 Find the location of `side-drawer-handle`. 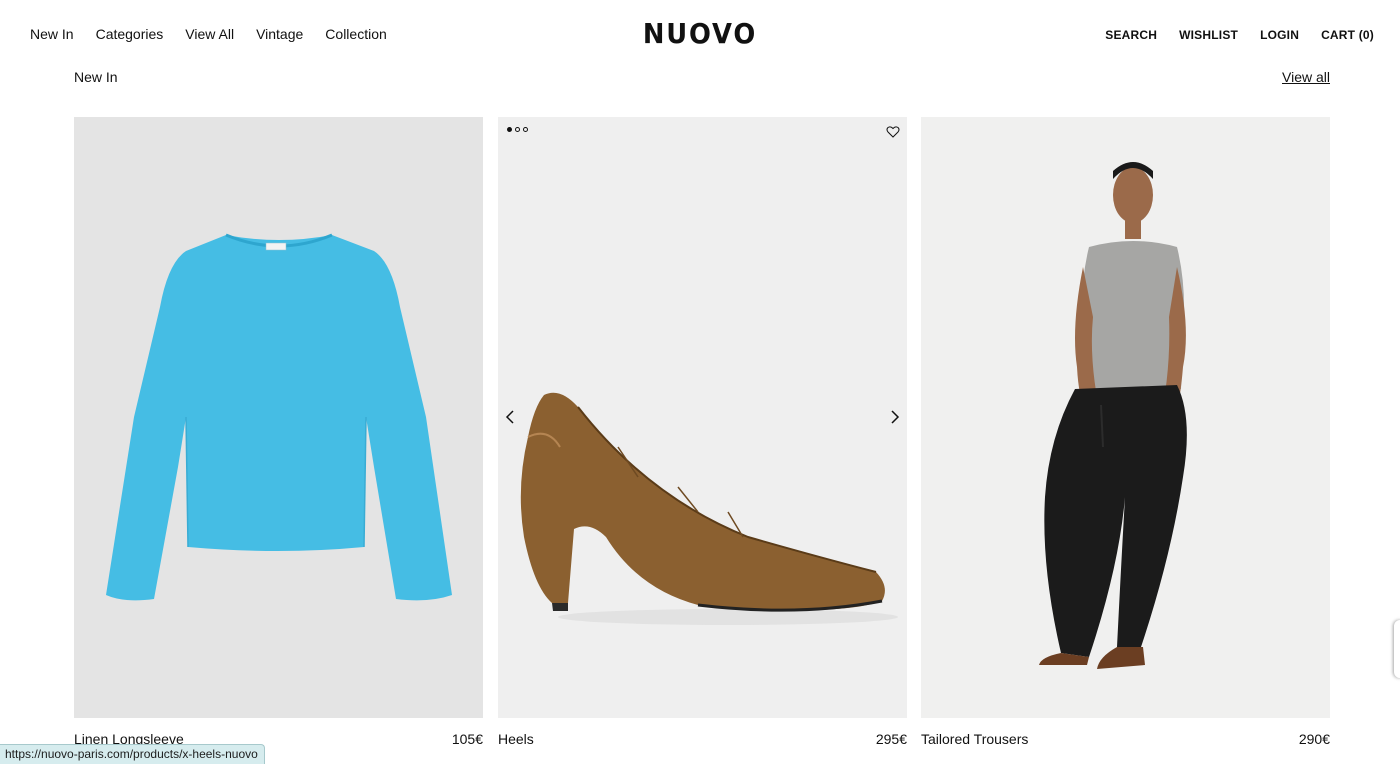

side-drawer-handle is located at coordinates (1397, 649).